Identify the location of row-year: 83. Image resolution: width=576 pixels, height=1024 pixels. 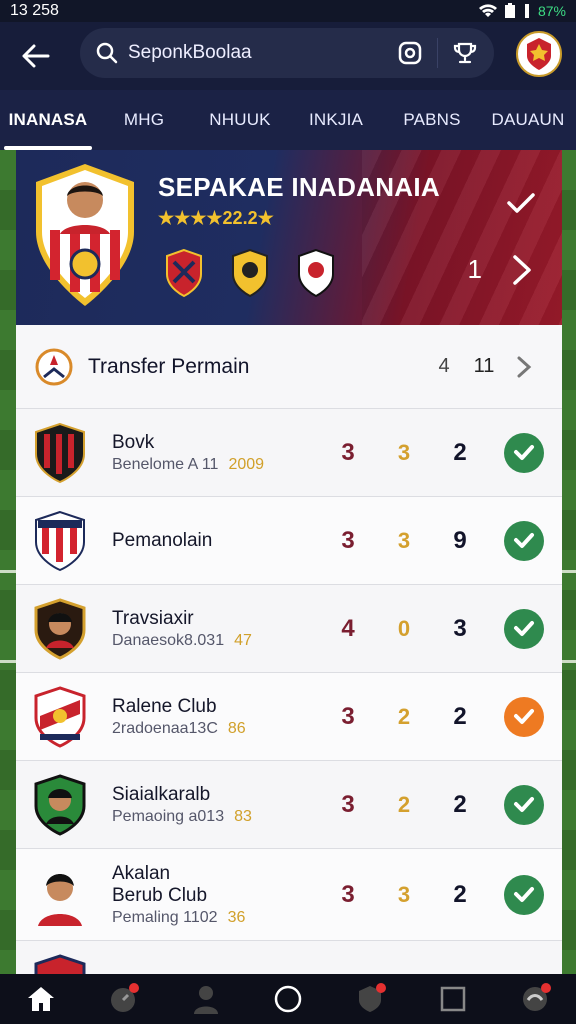
(243, 816).